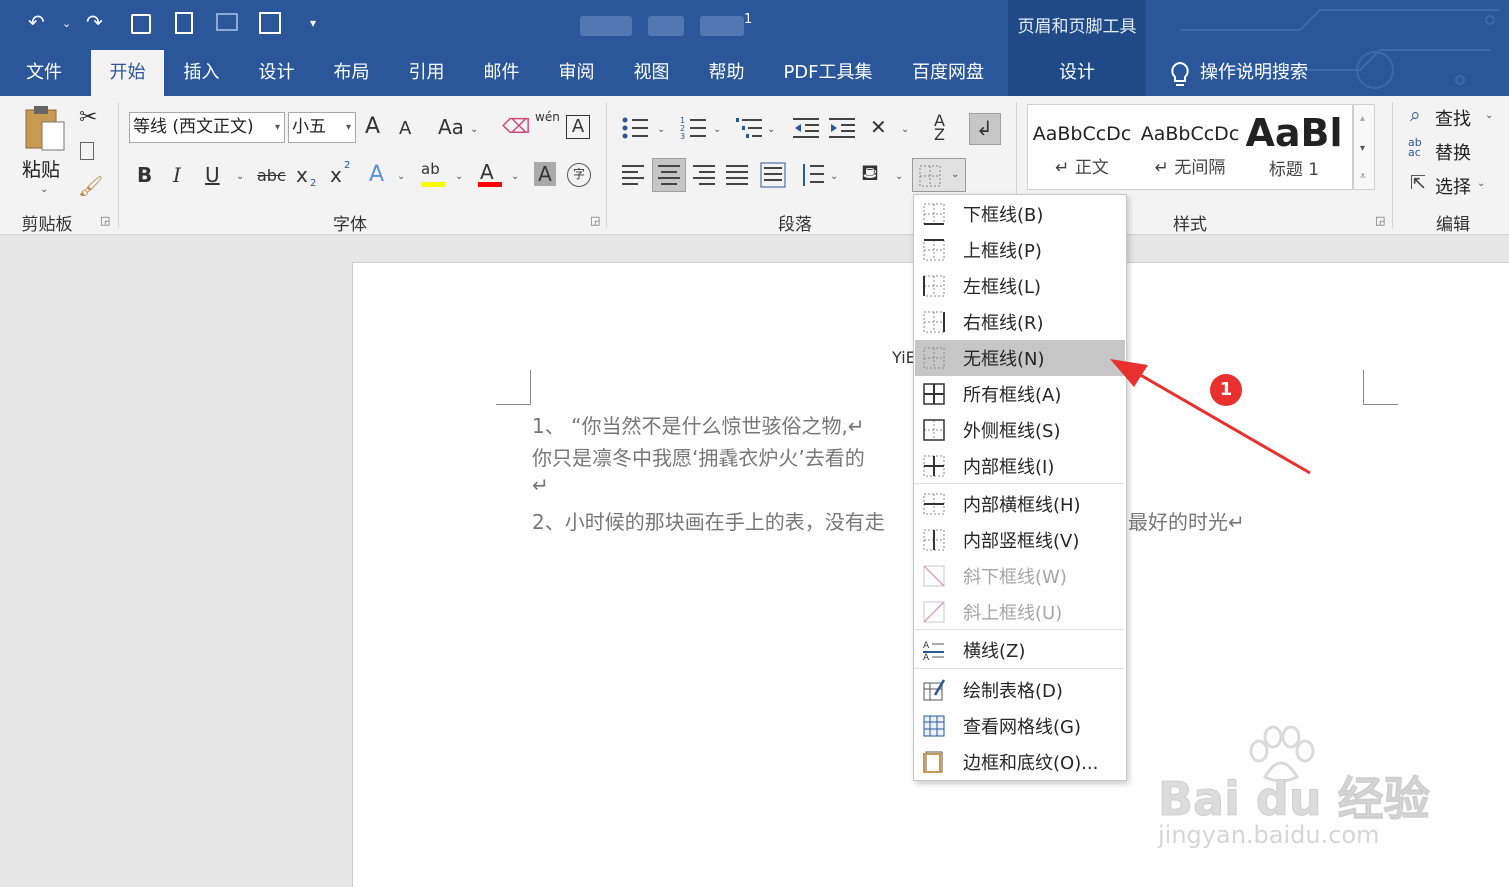 Image resolution: width=1509 pixels, height=887 pixels. Describe the element at coordinates (1453, 118) in the screenshot. I see `find-button: 查找` at that location.